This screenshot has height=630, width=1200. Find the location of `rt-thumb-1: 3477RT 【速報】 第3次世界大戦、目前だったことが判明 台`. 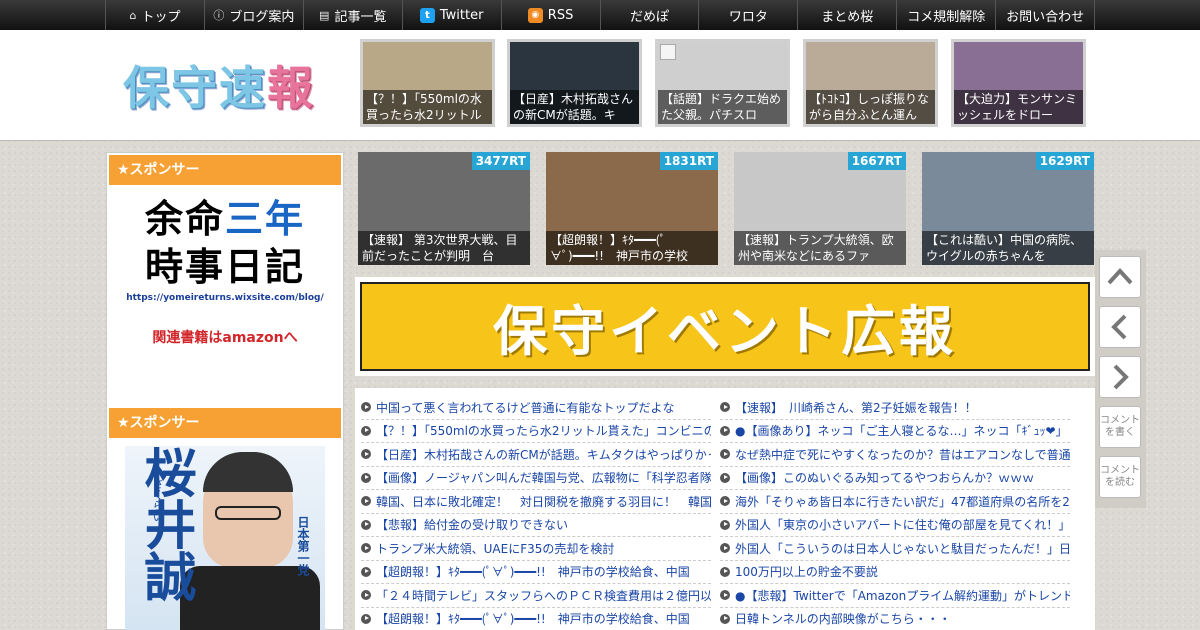

rt-thumb-1: 3477RT 【速報】 第3次世界大戦、目前だったことが判明 台 is located at coordinates (444, 208).